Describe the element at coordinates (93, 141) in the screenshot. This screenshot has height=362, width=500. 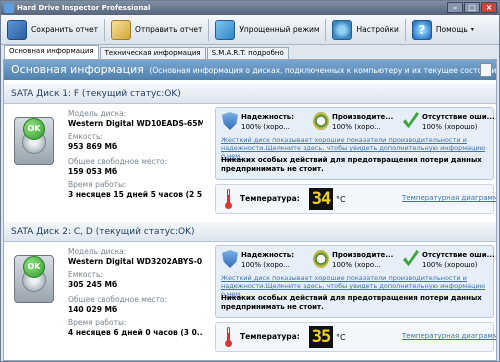
I see `capacity-field: Емкость: 953 869 Мб` at that location.